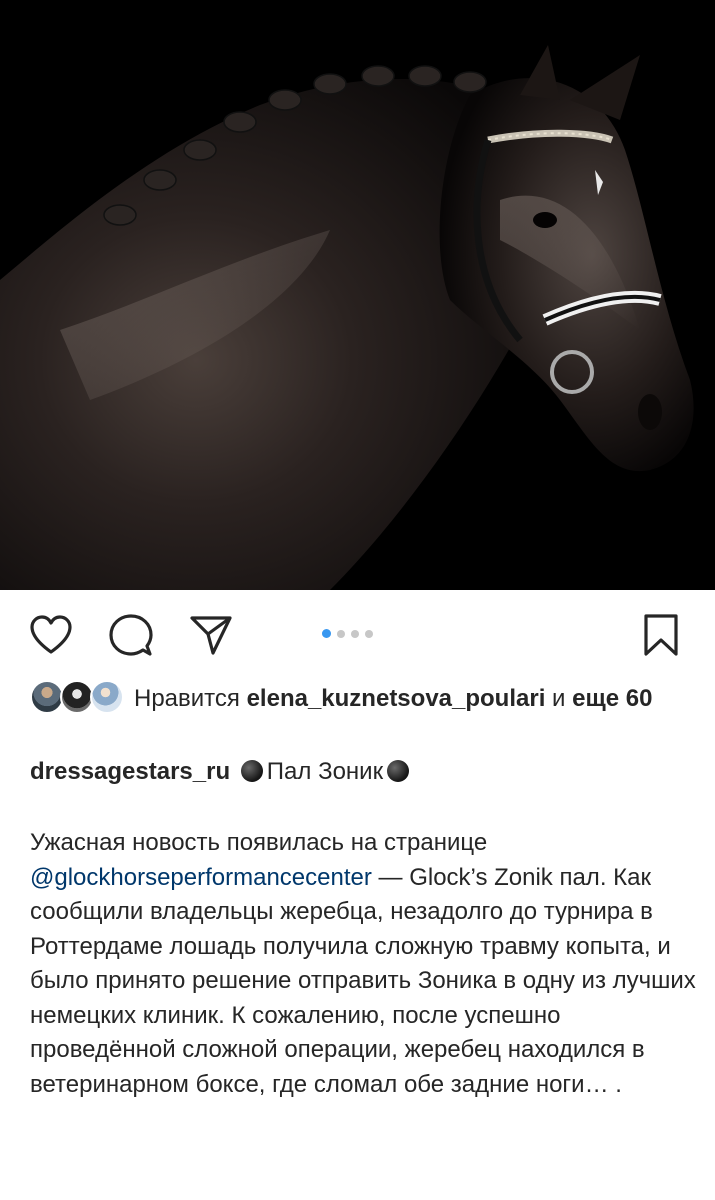  What do you see at coordinates (595, 698) in the screenshot?
I see `likes-more-label: еще` at bounding box center [595, 698].